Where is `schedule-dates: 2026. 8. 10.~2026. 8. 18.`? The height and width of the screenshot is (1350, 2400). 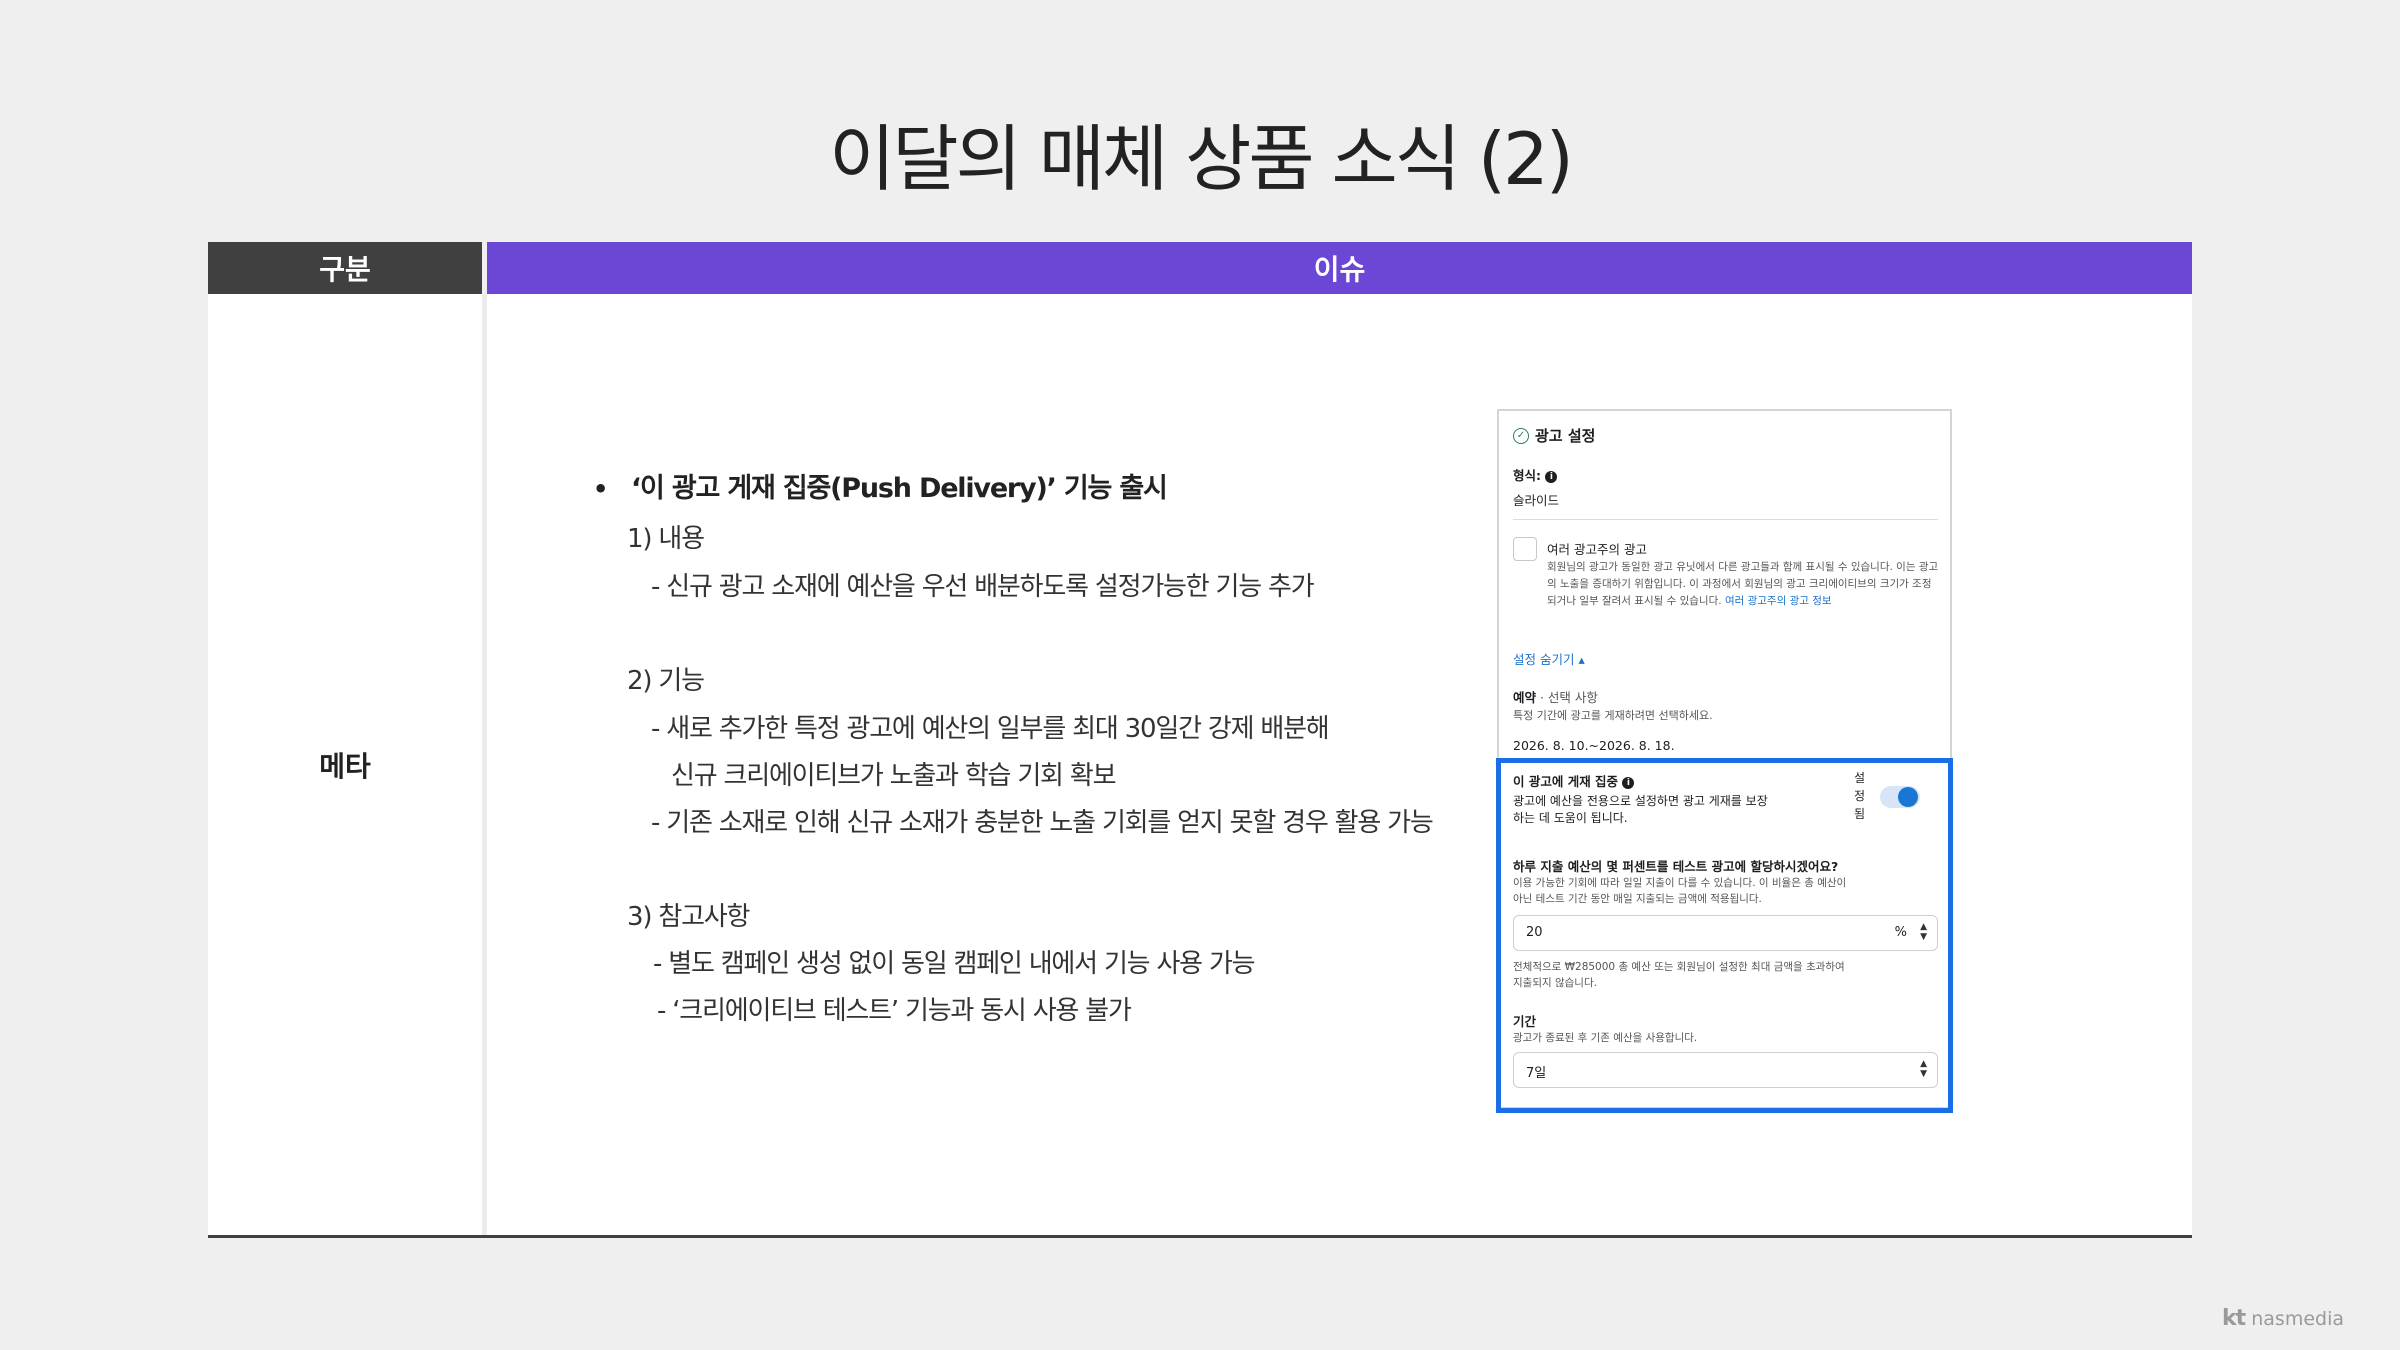
schedule-dates: 2026. 8. 10.~2026. 8. 18. is located at coordinates (1594, 745).